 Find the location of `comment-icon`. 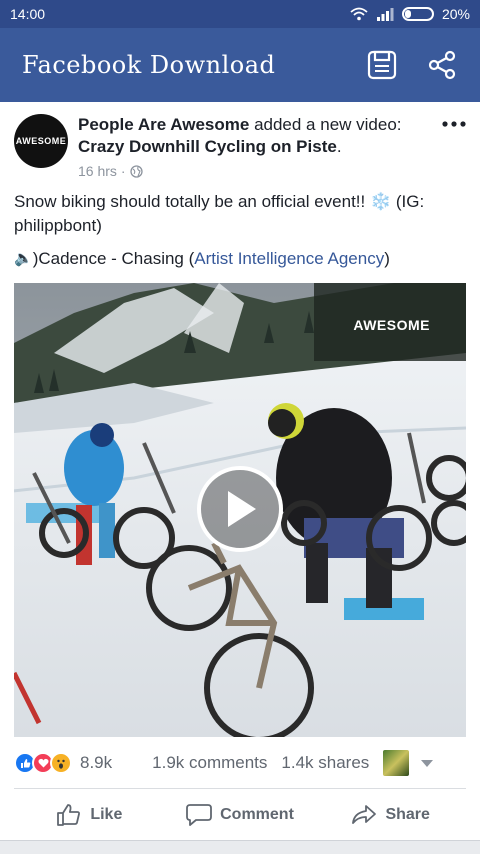

comment-icon is located at coordinates (199, 815).